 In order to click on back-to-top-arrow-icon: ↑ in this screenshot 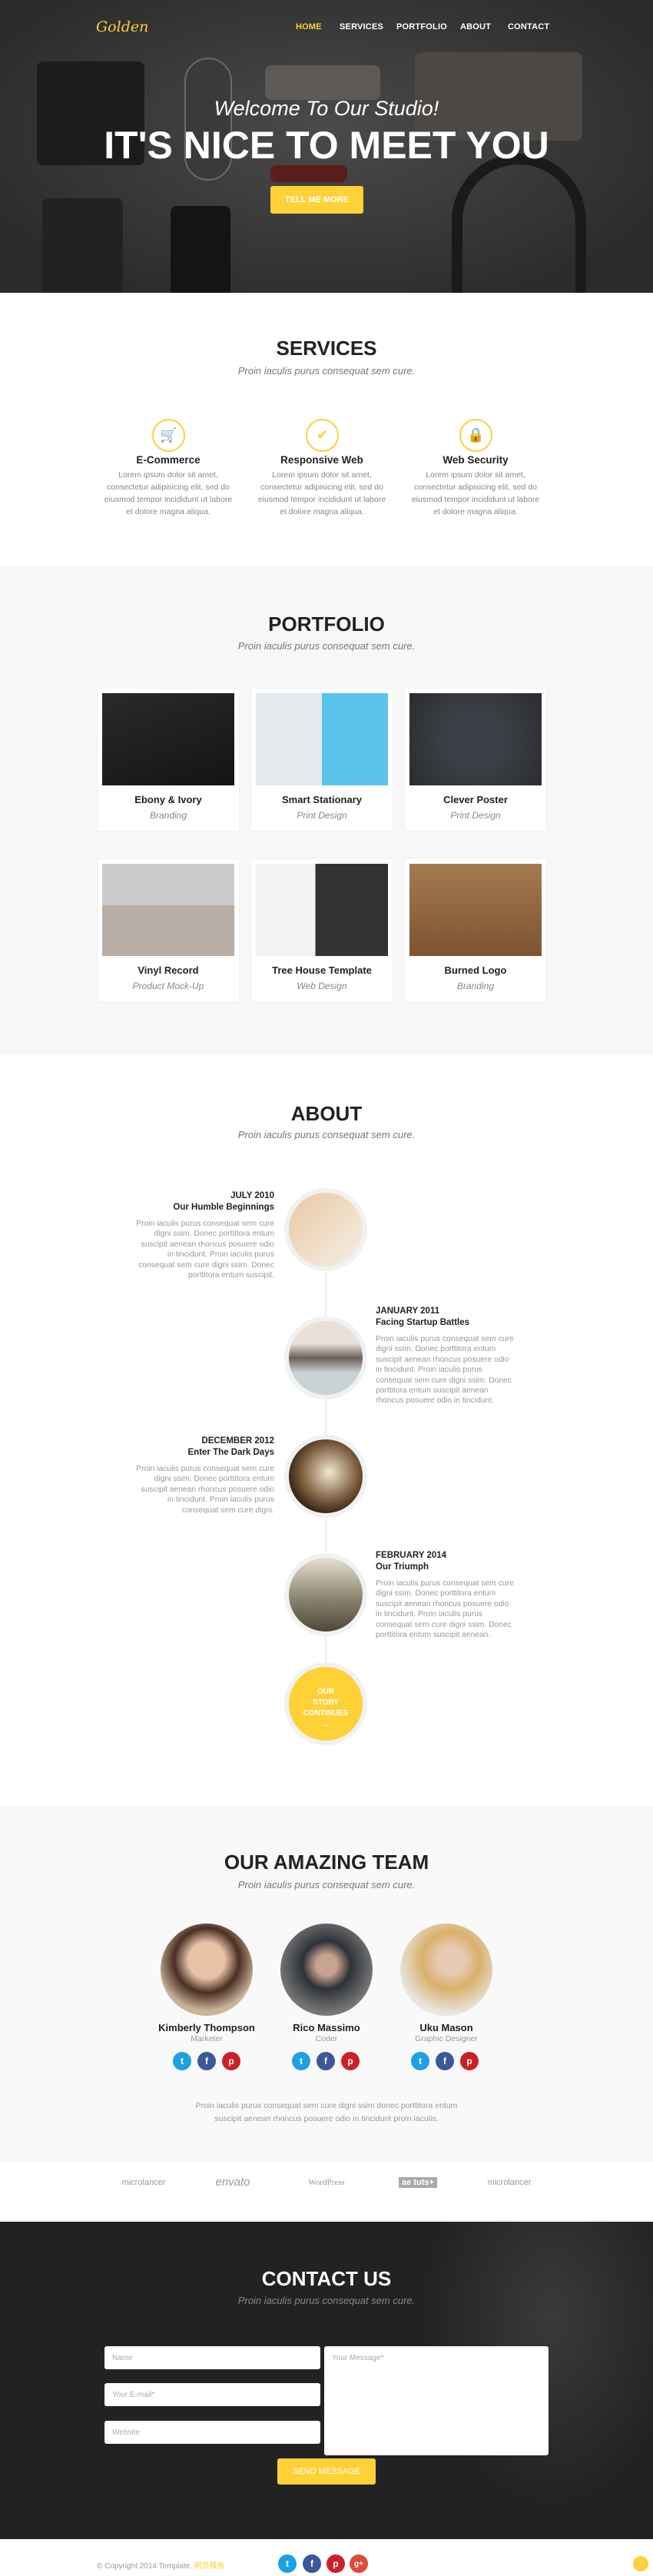, I will do `click(640, 2563)`.